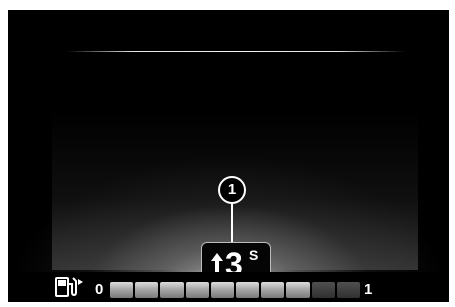 Image resolution: width=455 pixels, height=307 pixels. Describe the element at coordinates (236, 51) in the screenshot. I see `horizon-line` at that location.